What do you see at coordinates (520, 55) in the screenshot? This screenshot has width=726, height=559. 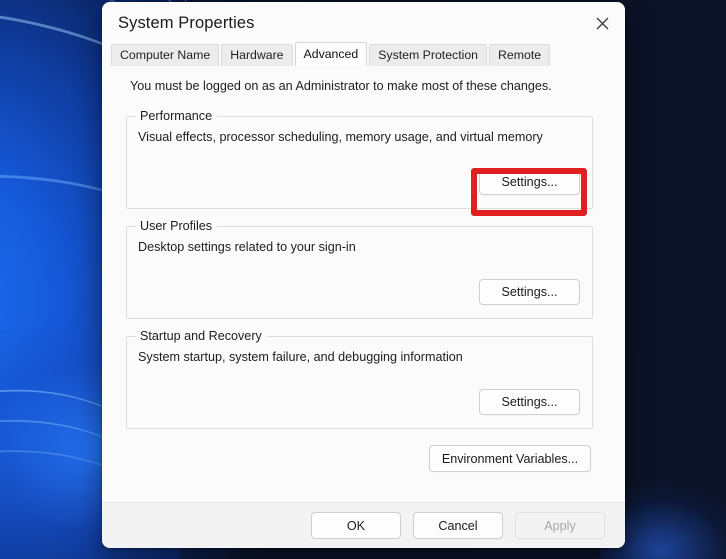 I see `tab-remote: Remote` at bounding box center [520, 55].